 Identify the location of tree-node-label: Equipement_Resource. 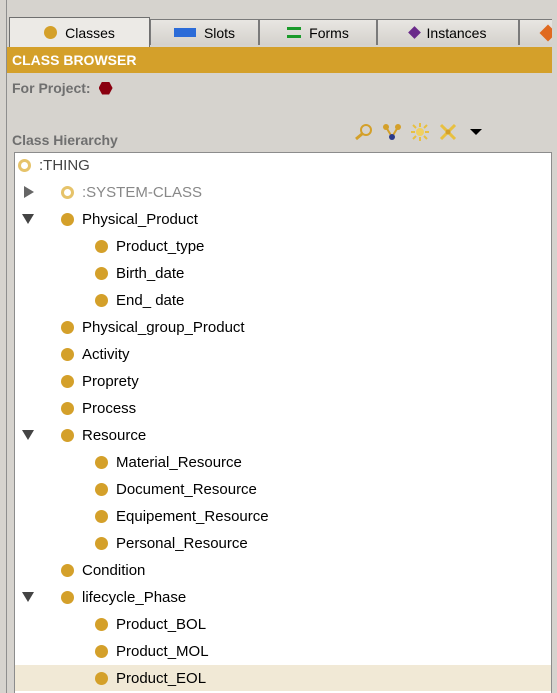
(192, 516).